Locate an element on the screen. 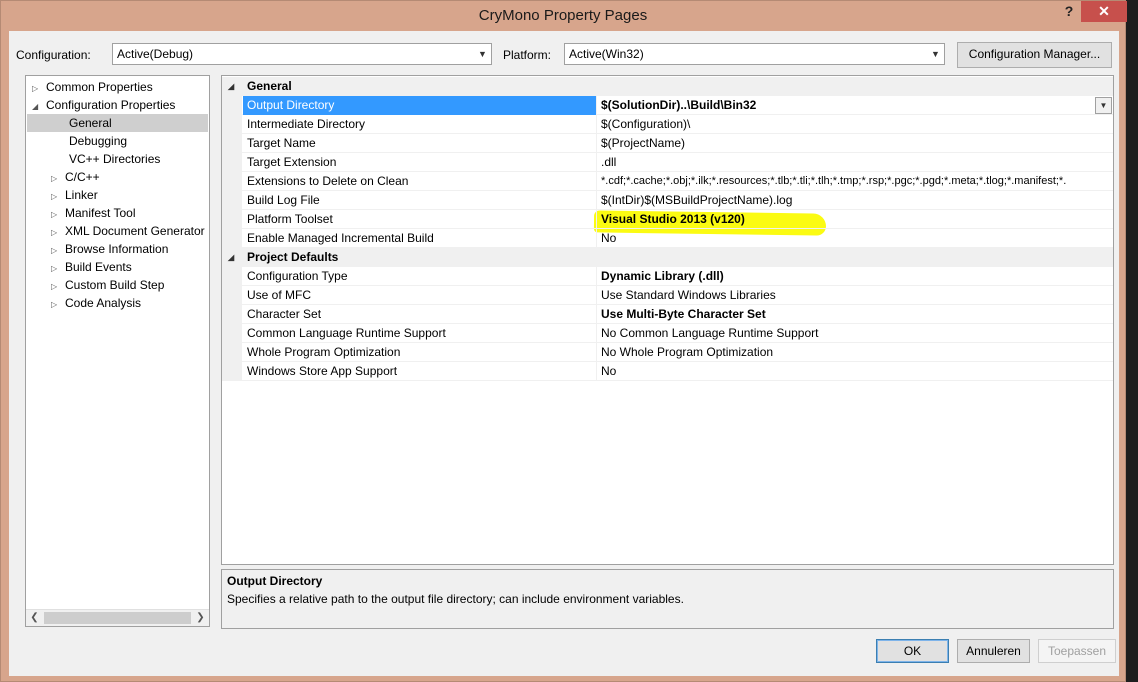 The height and width of the screenshot is (682, 1138). platform-dropdown: Active(Win32) ▼ is located at coordinates (754, 54).